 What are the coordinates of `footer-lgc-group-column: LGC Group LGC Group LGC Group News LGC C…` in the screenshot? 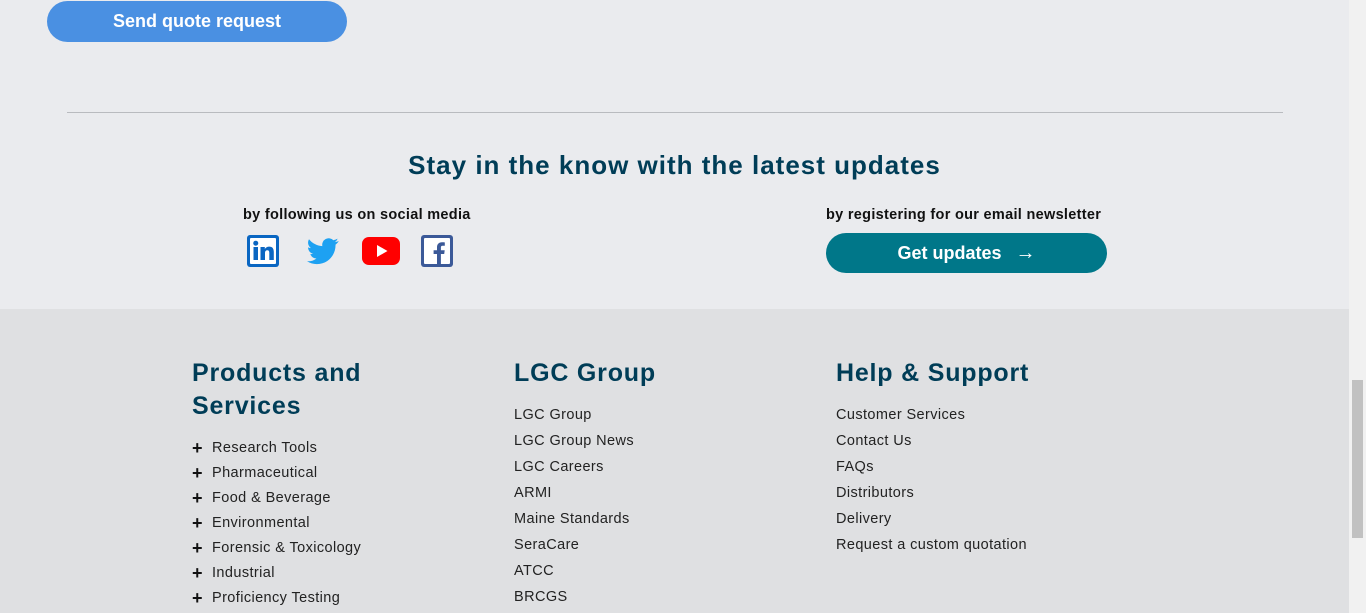 It's located at (644, 485).